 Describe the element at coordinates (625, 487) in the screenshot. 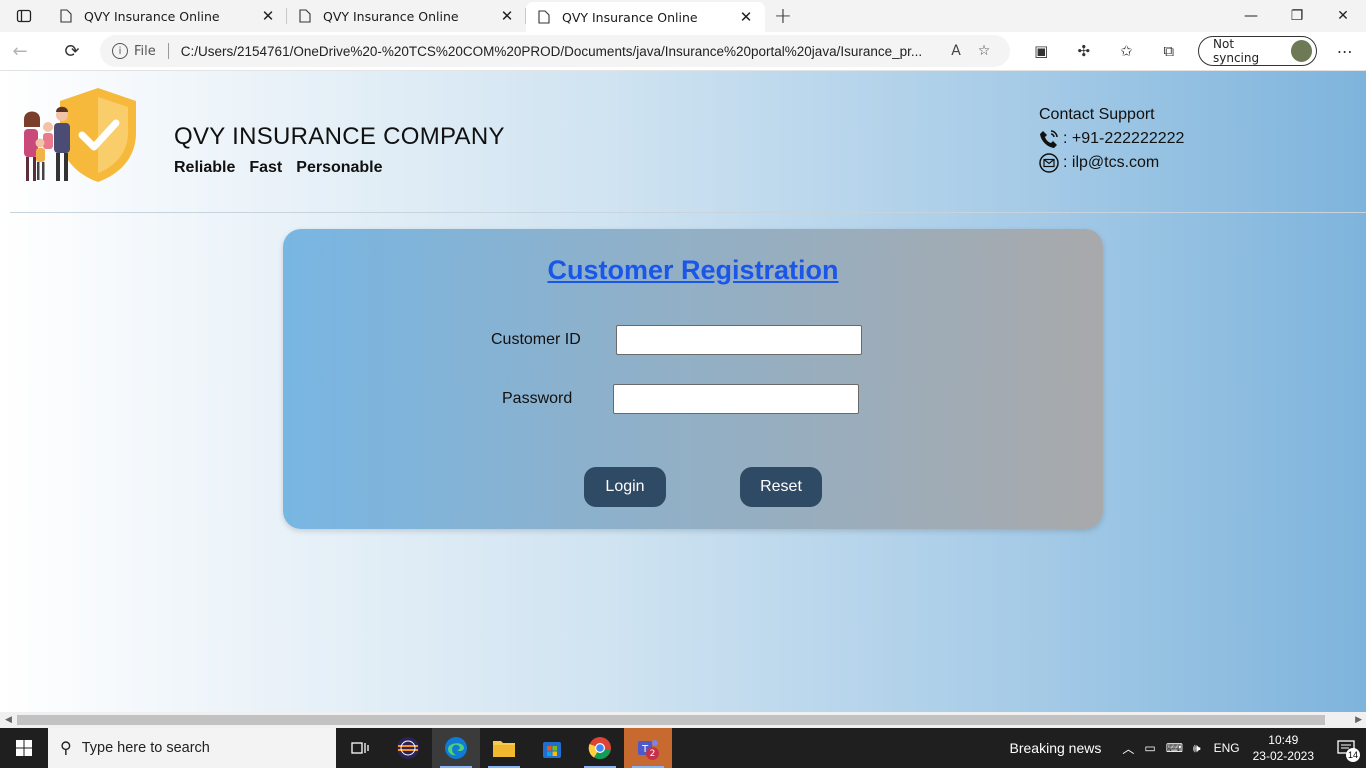

I see `login-button: Login` at that location.